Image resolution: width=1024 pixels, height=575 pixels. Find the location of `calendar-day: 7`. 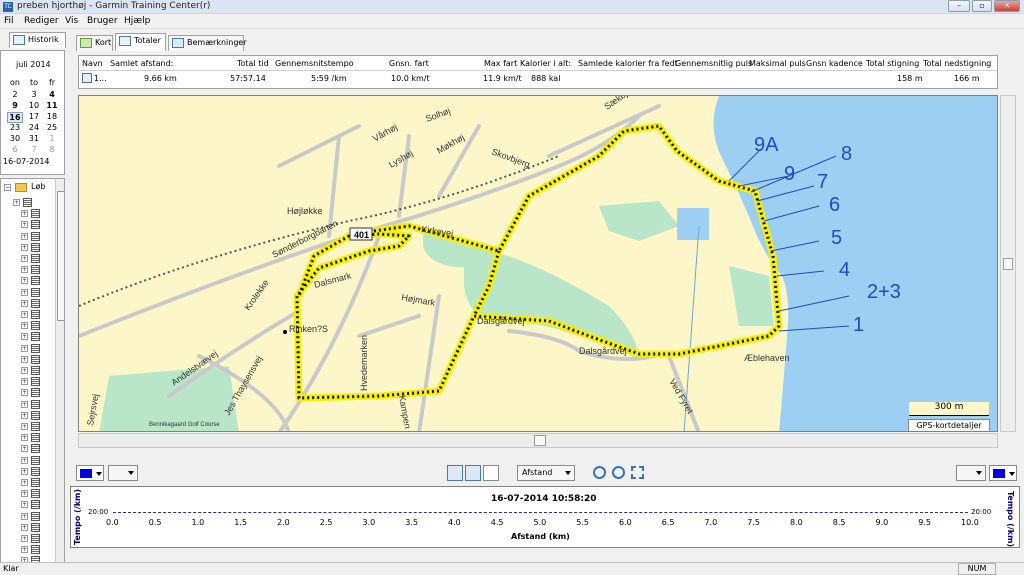

calendar-day: 7 is located at coordinates (34, 149).